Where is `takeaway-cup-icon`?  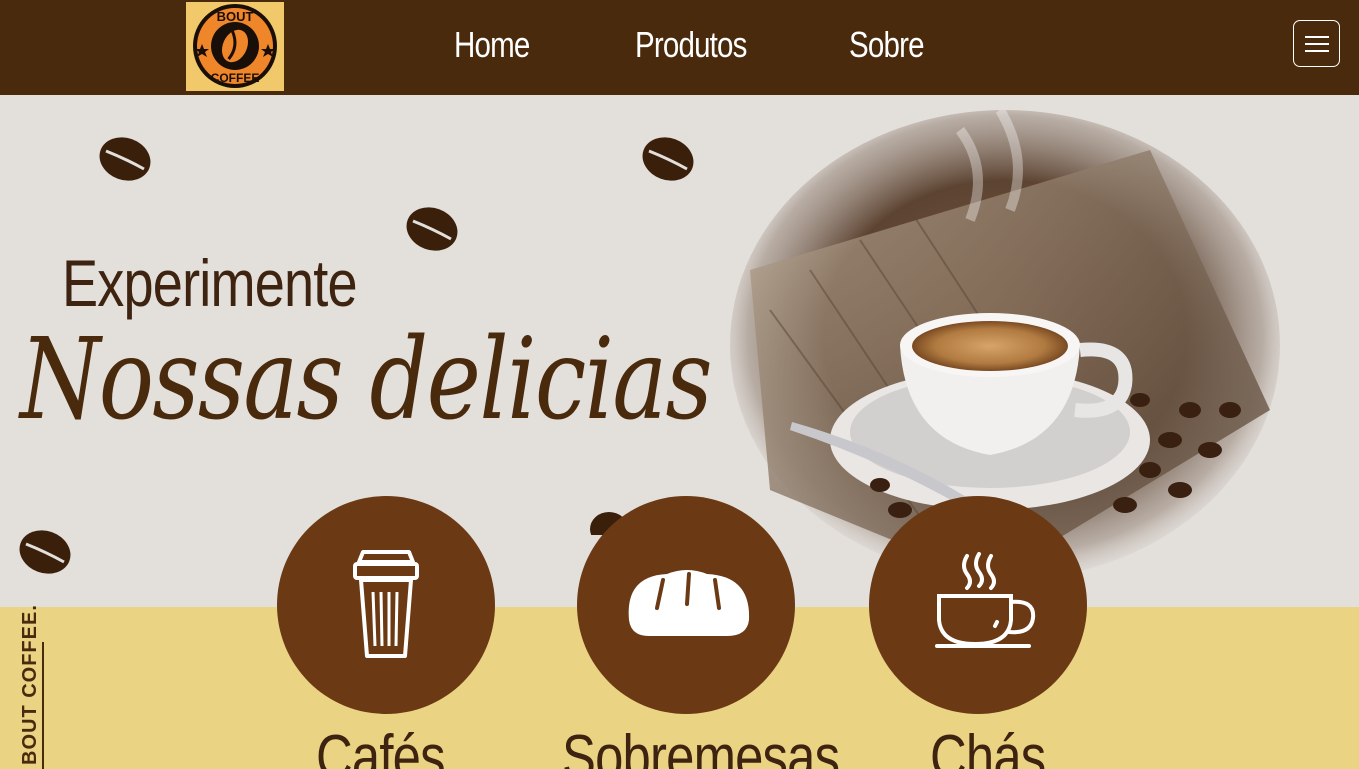
takeaway-cup-icon is located at coordinates (386, 604).